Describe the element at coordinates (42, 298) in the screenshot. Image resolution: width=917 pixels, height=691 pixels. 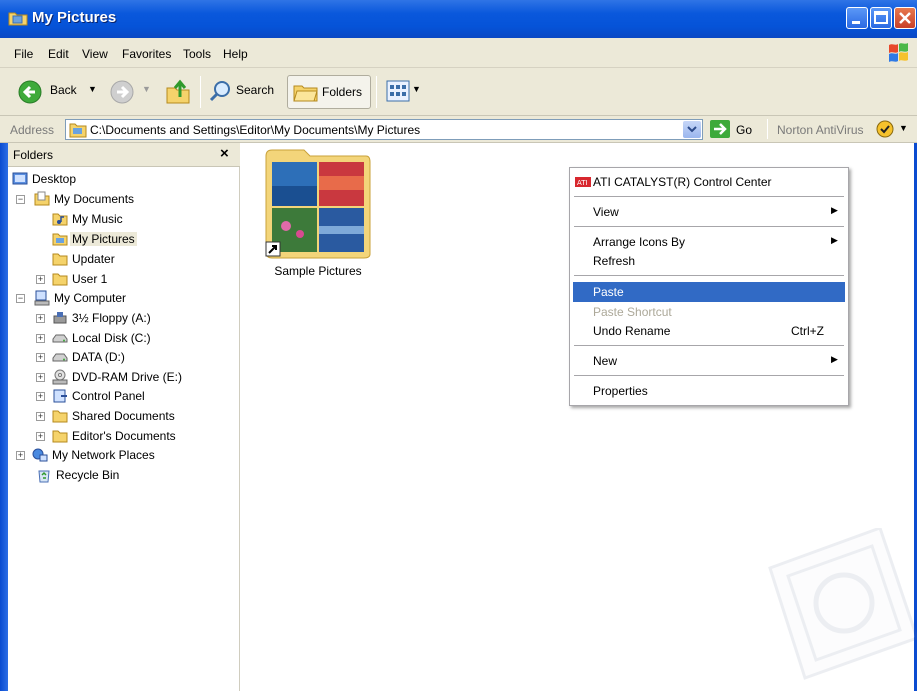
I see `computer-icon` at that location.